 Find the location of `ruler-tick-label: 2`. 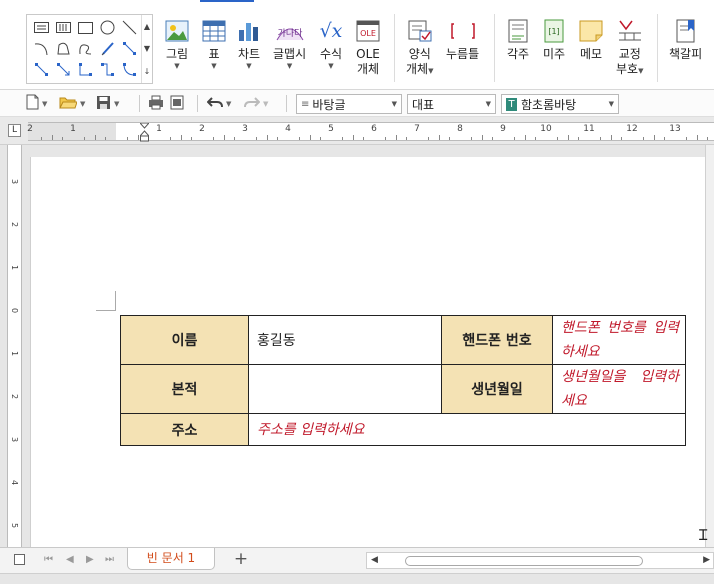

ruler-tick-label: 2 is located at coordinates (202, 129).